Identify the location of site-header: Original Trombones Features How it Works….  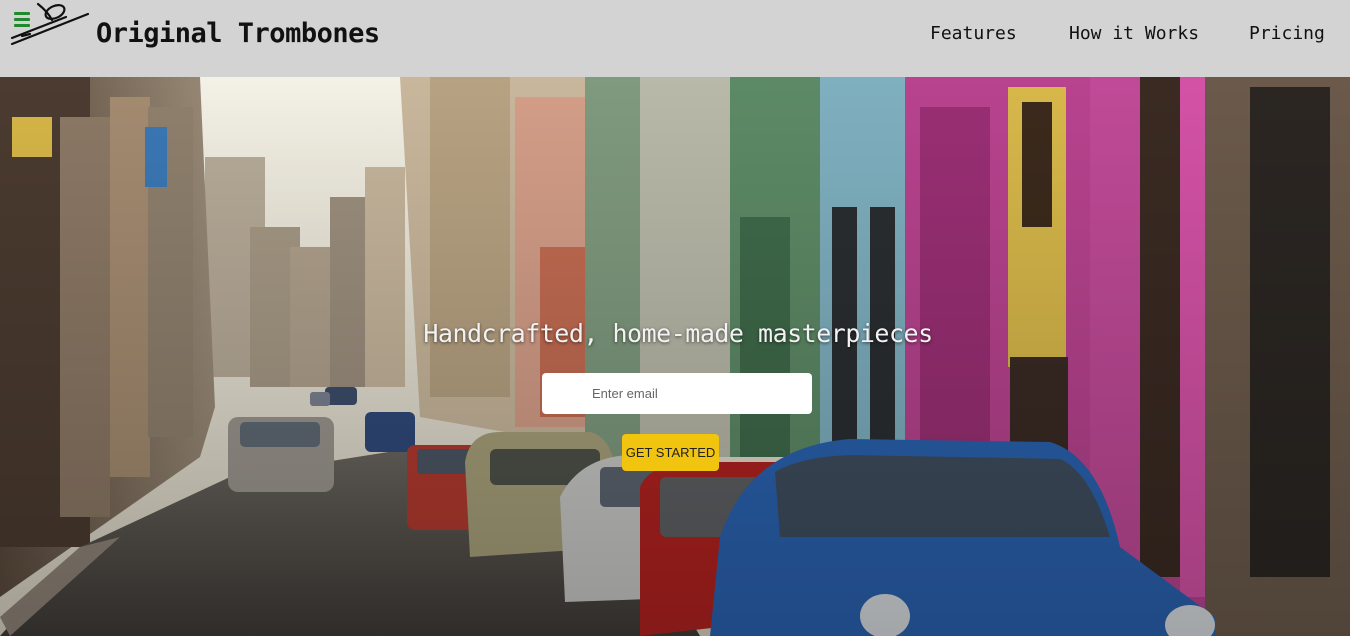
(675, 38).